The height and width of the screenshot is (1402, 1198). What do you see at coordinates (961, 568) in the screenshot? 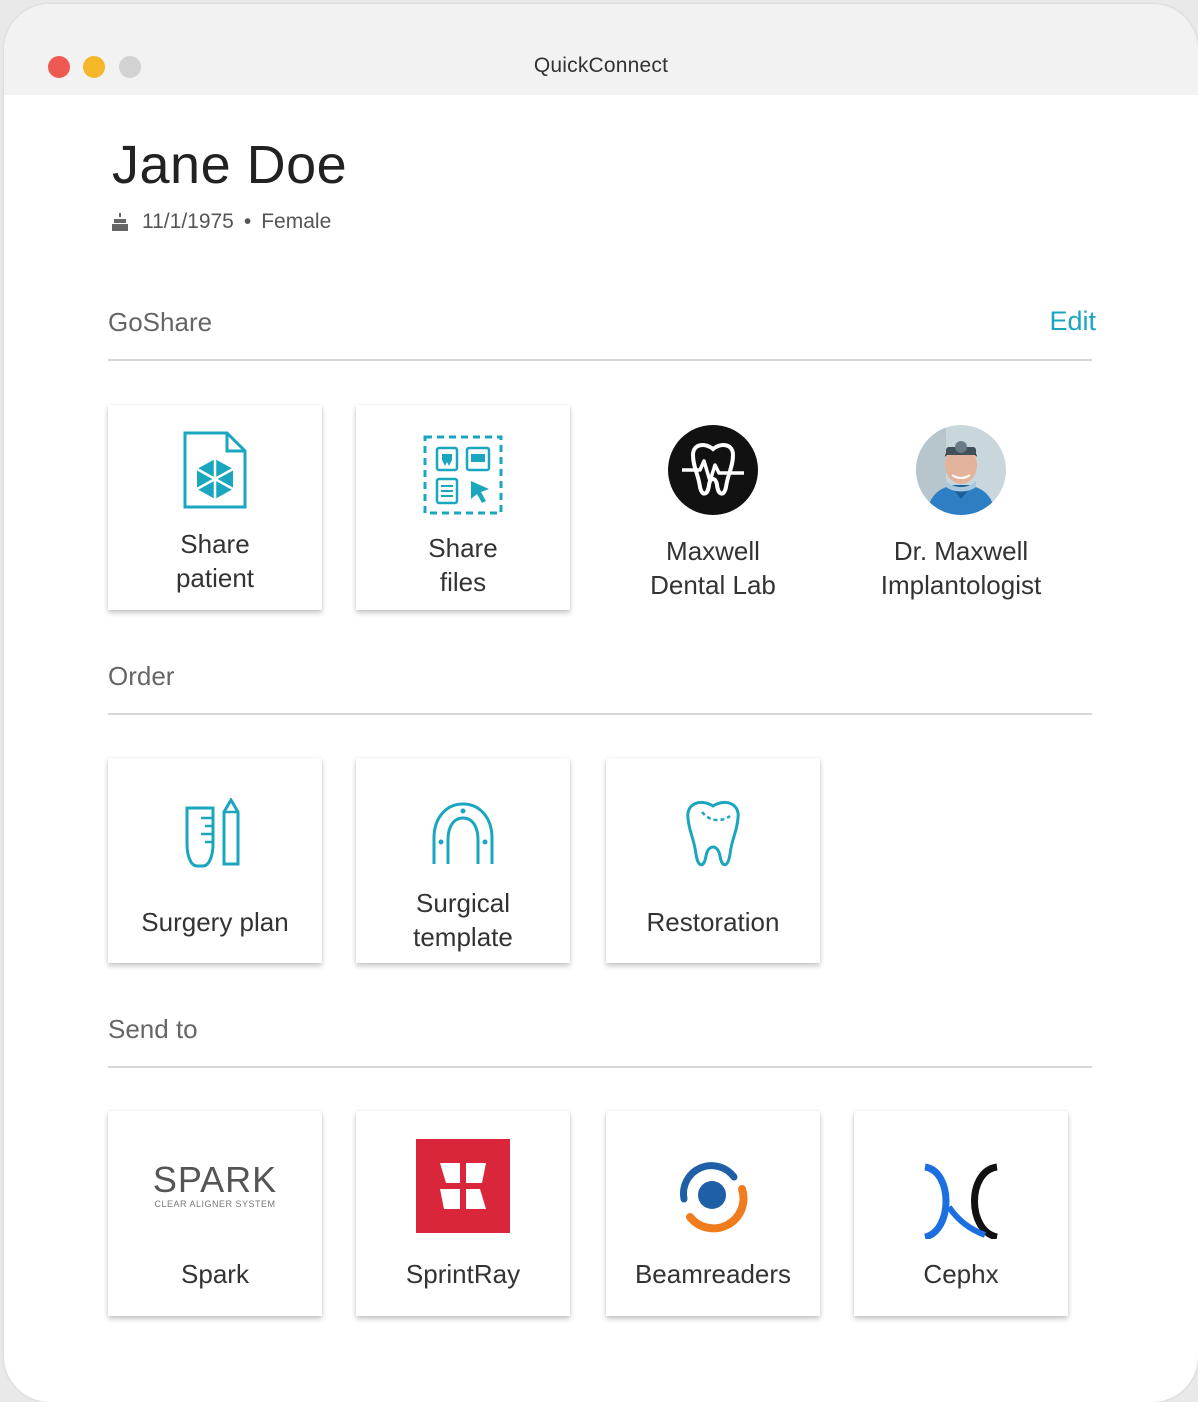
I see `dr-maxwell-label: Dr. Maxwell Implantologist` at bounding box center [961, 568].